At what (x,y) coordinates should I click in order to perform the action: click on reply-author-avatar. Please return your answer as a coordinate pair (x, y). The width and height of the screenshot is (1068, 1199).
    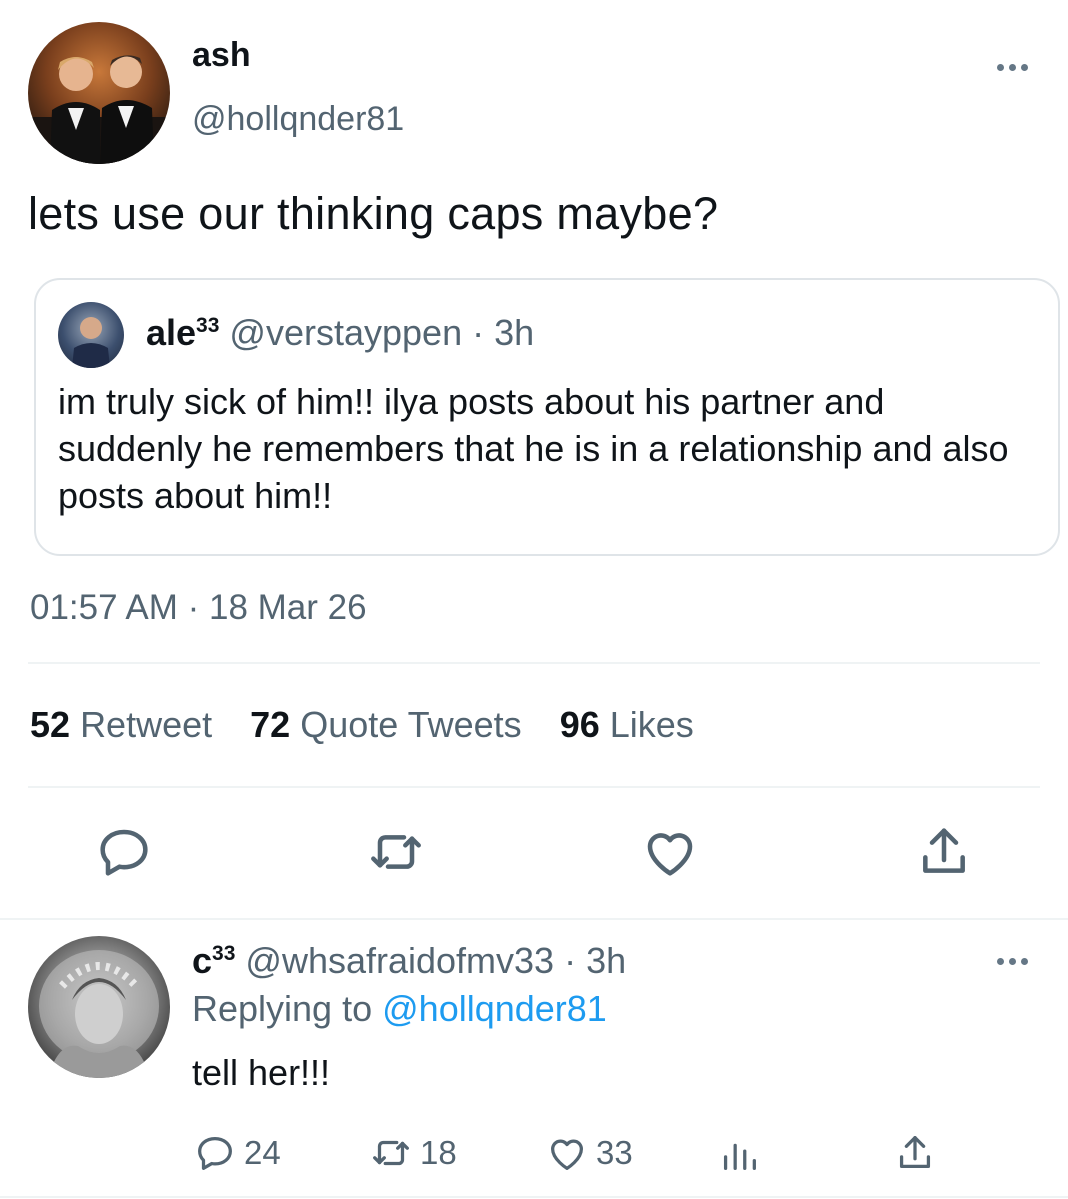
    Looking at the image, I should click on (99, 1007).